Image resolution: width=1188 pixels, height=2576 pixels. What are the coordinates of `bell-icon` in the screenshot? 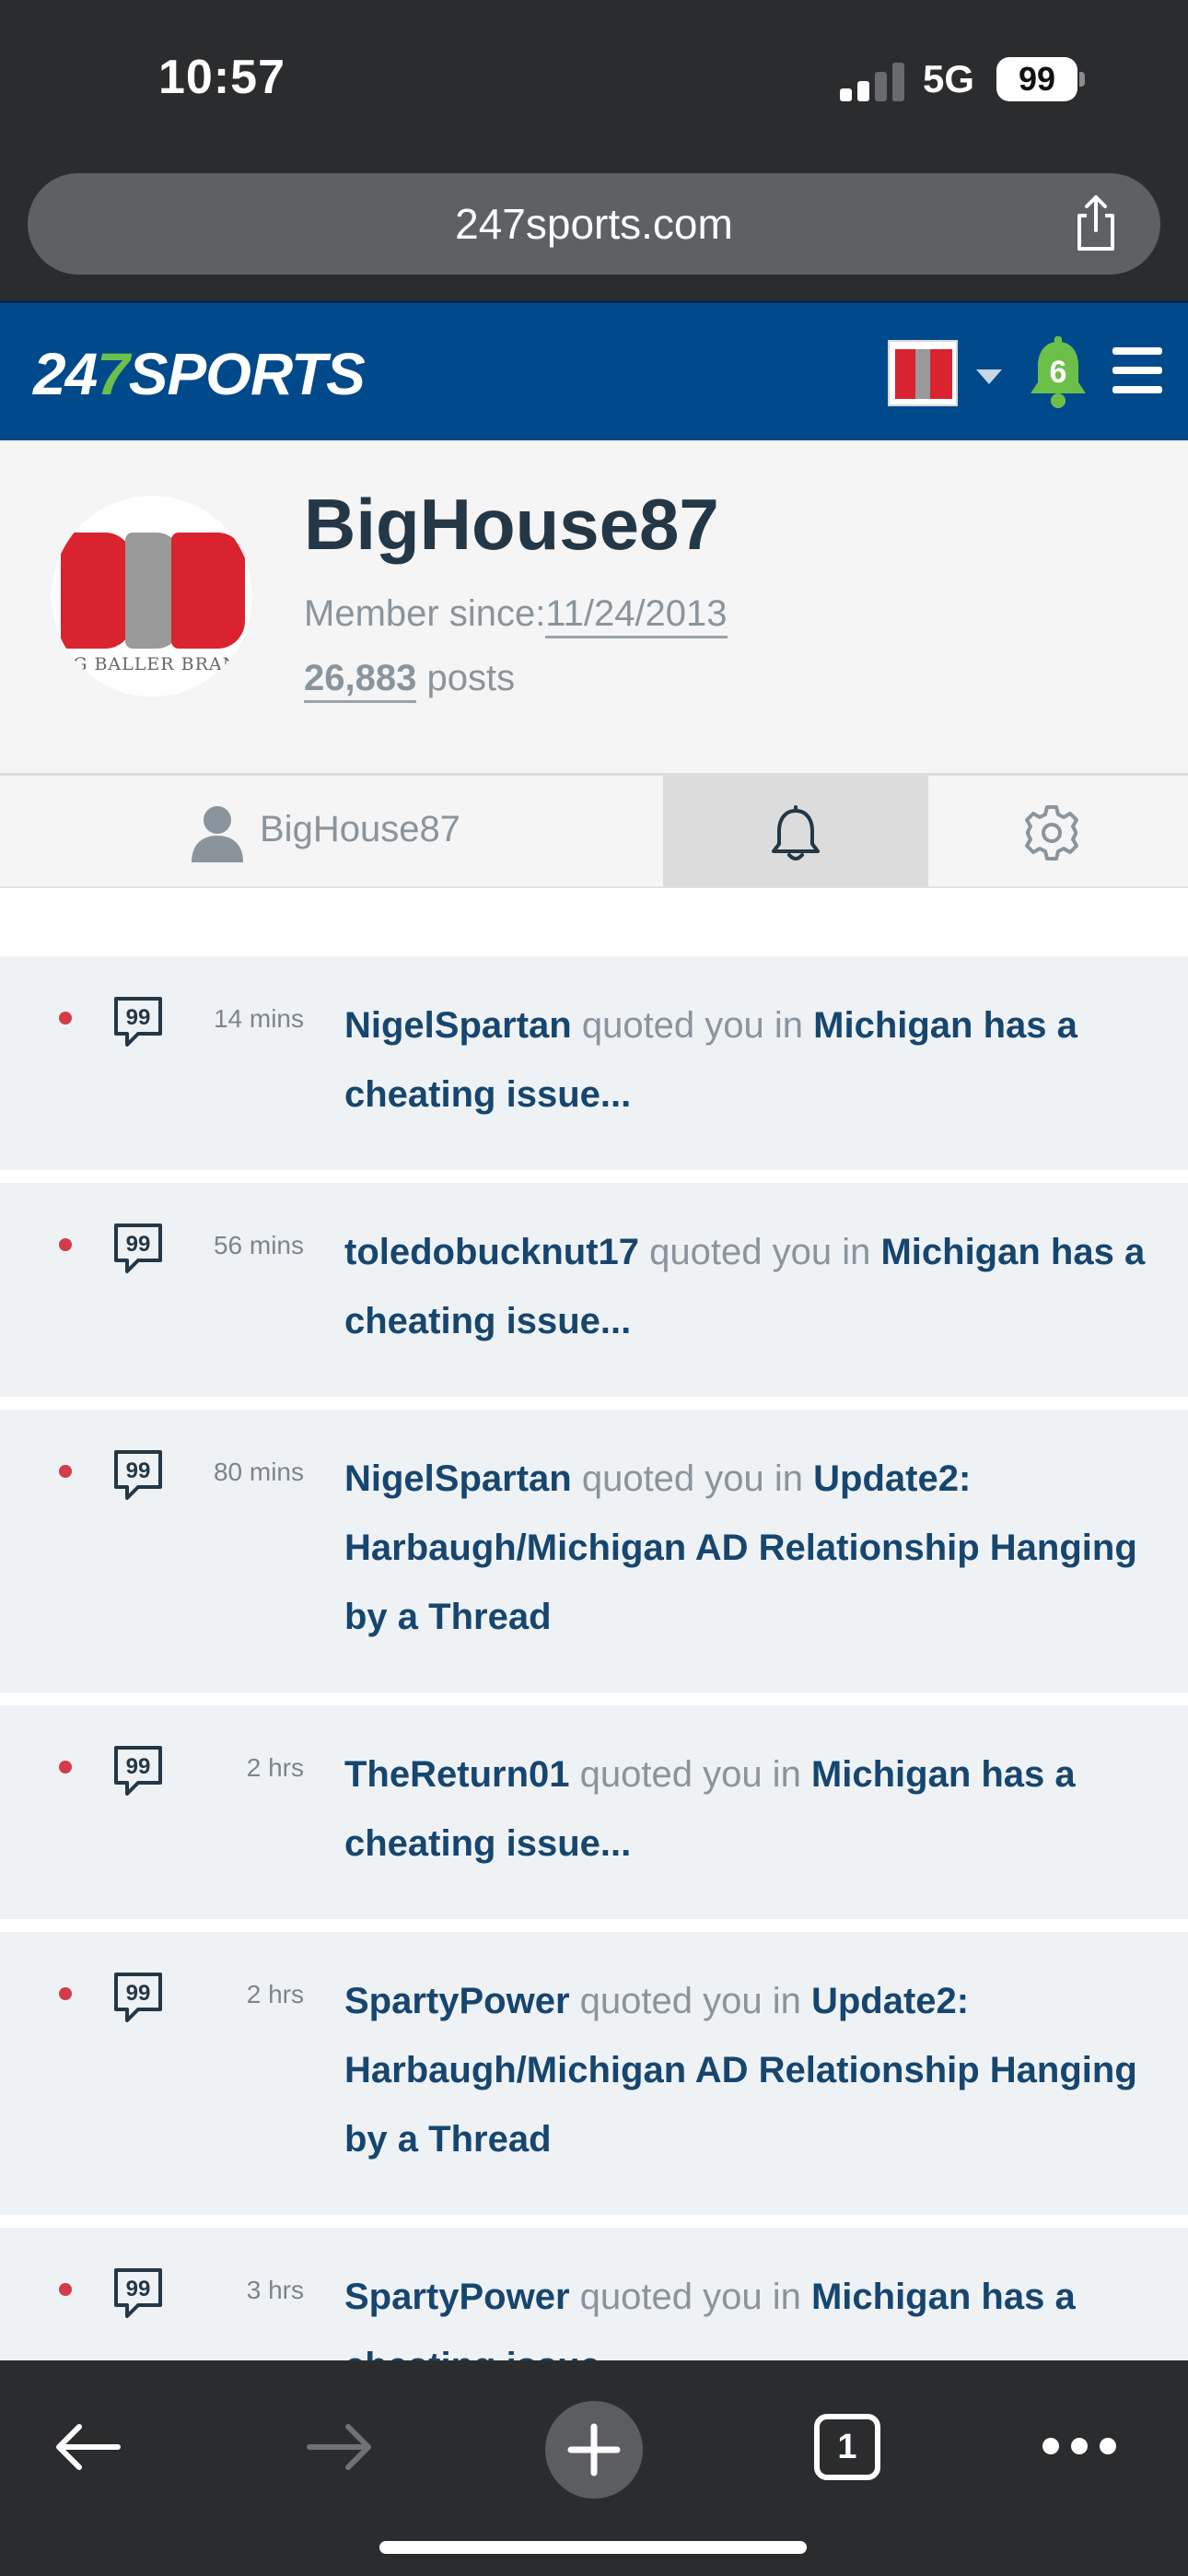 It's located at (796, 833).